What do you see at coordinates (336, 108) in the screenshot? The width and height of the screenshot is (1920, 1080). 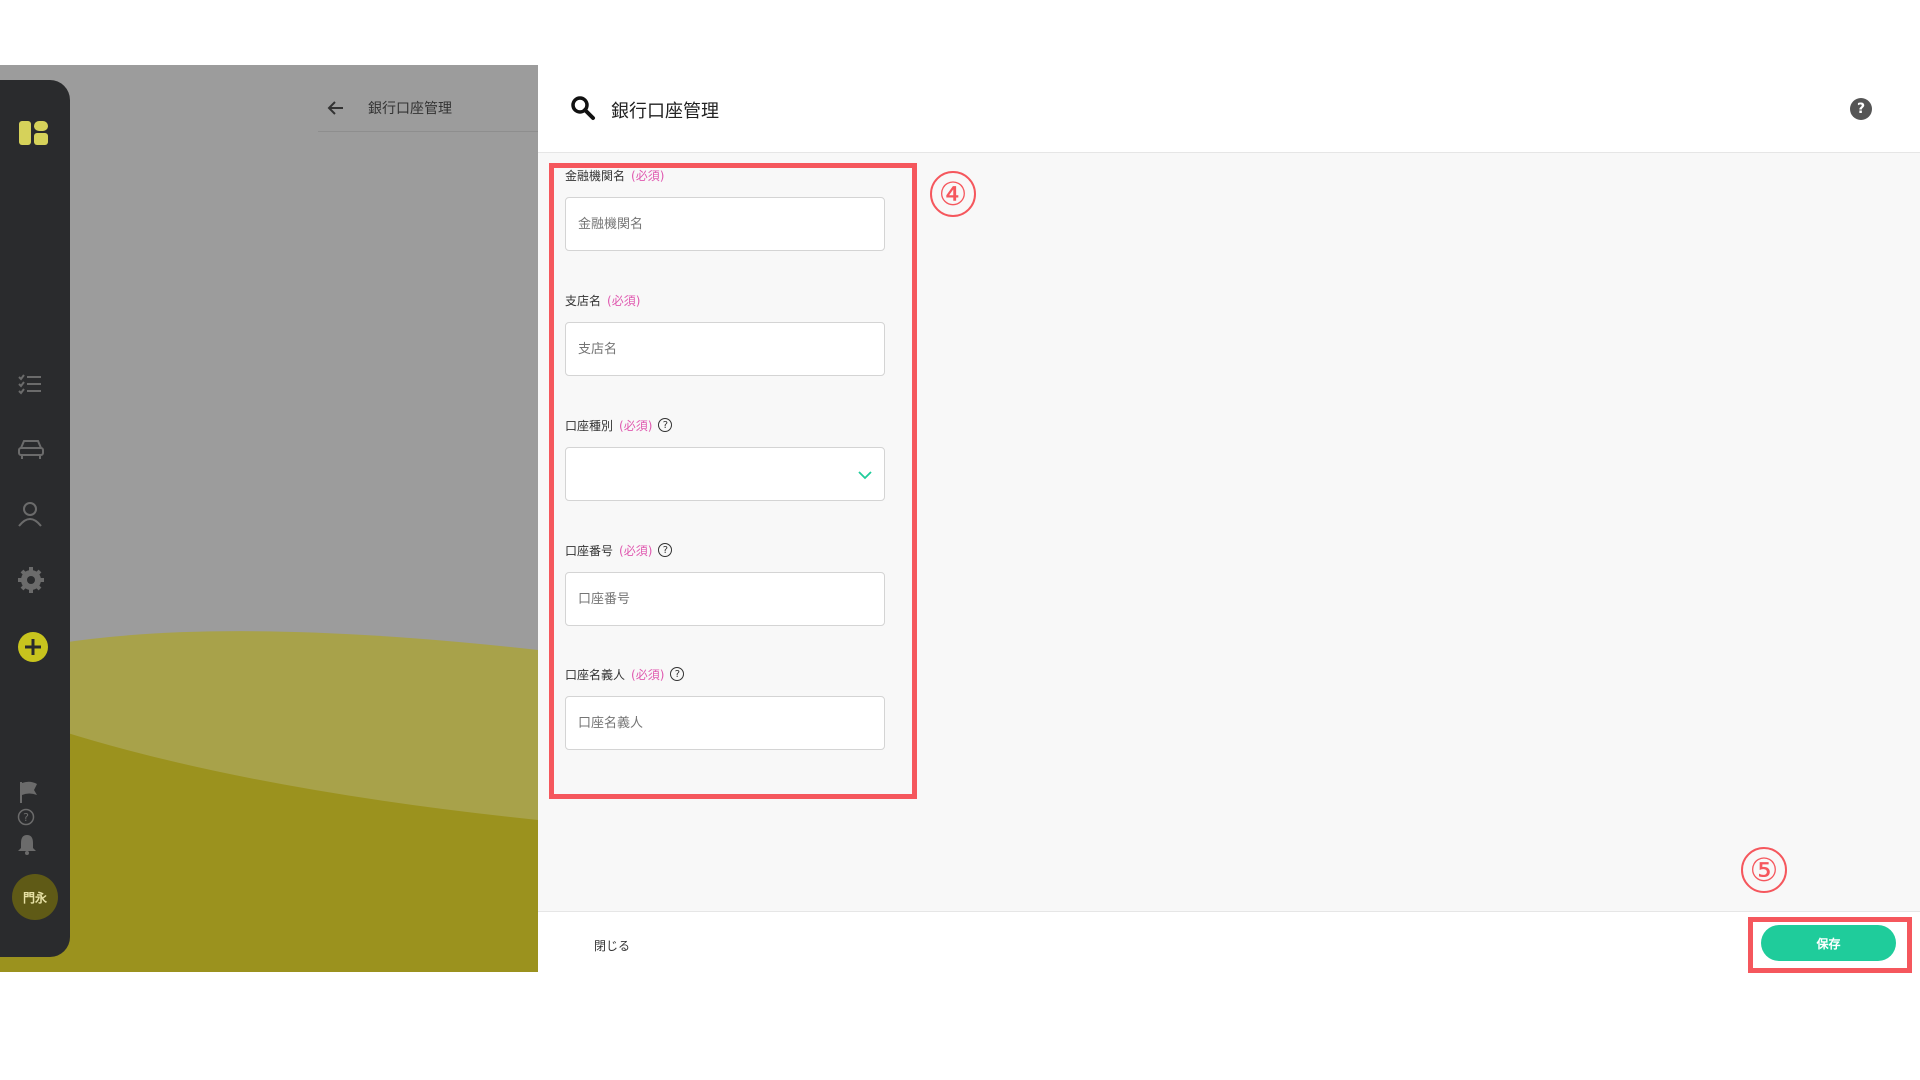 I see `arrow-left-icon` at bounding box center [336, 108].